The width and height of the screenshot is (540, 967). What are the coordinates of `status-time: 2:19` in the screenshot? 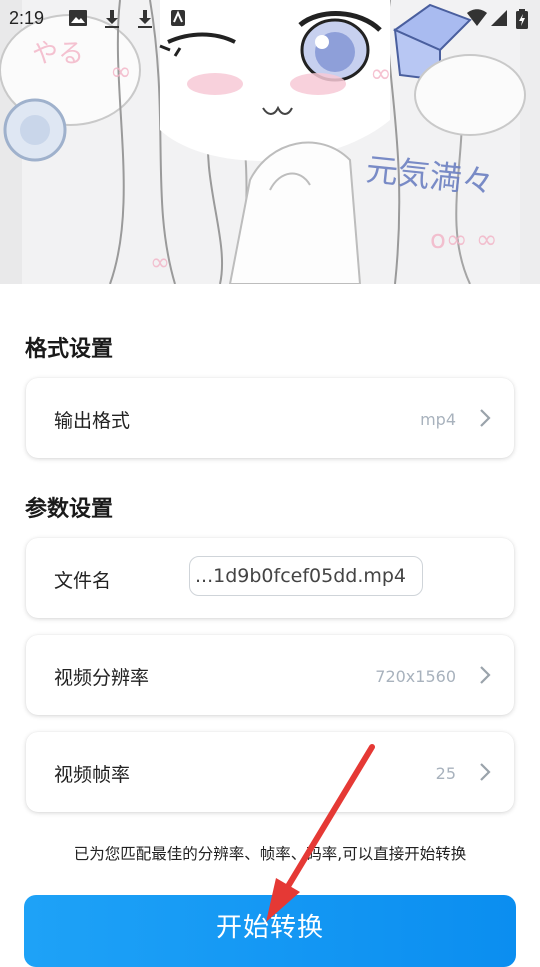 It's located at (27, 18).